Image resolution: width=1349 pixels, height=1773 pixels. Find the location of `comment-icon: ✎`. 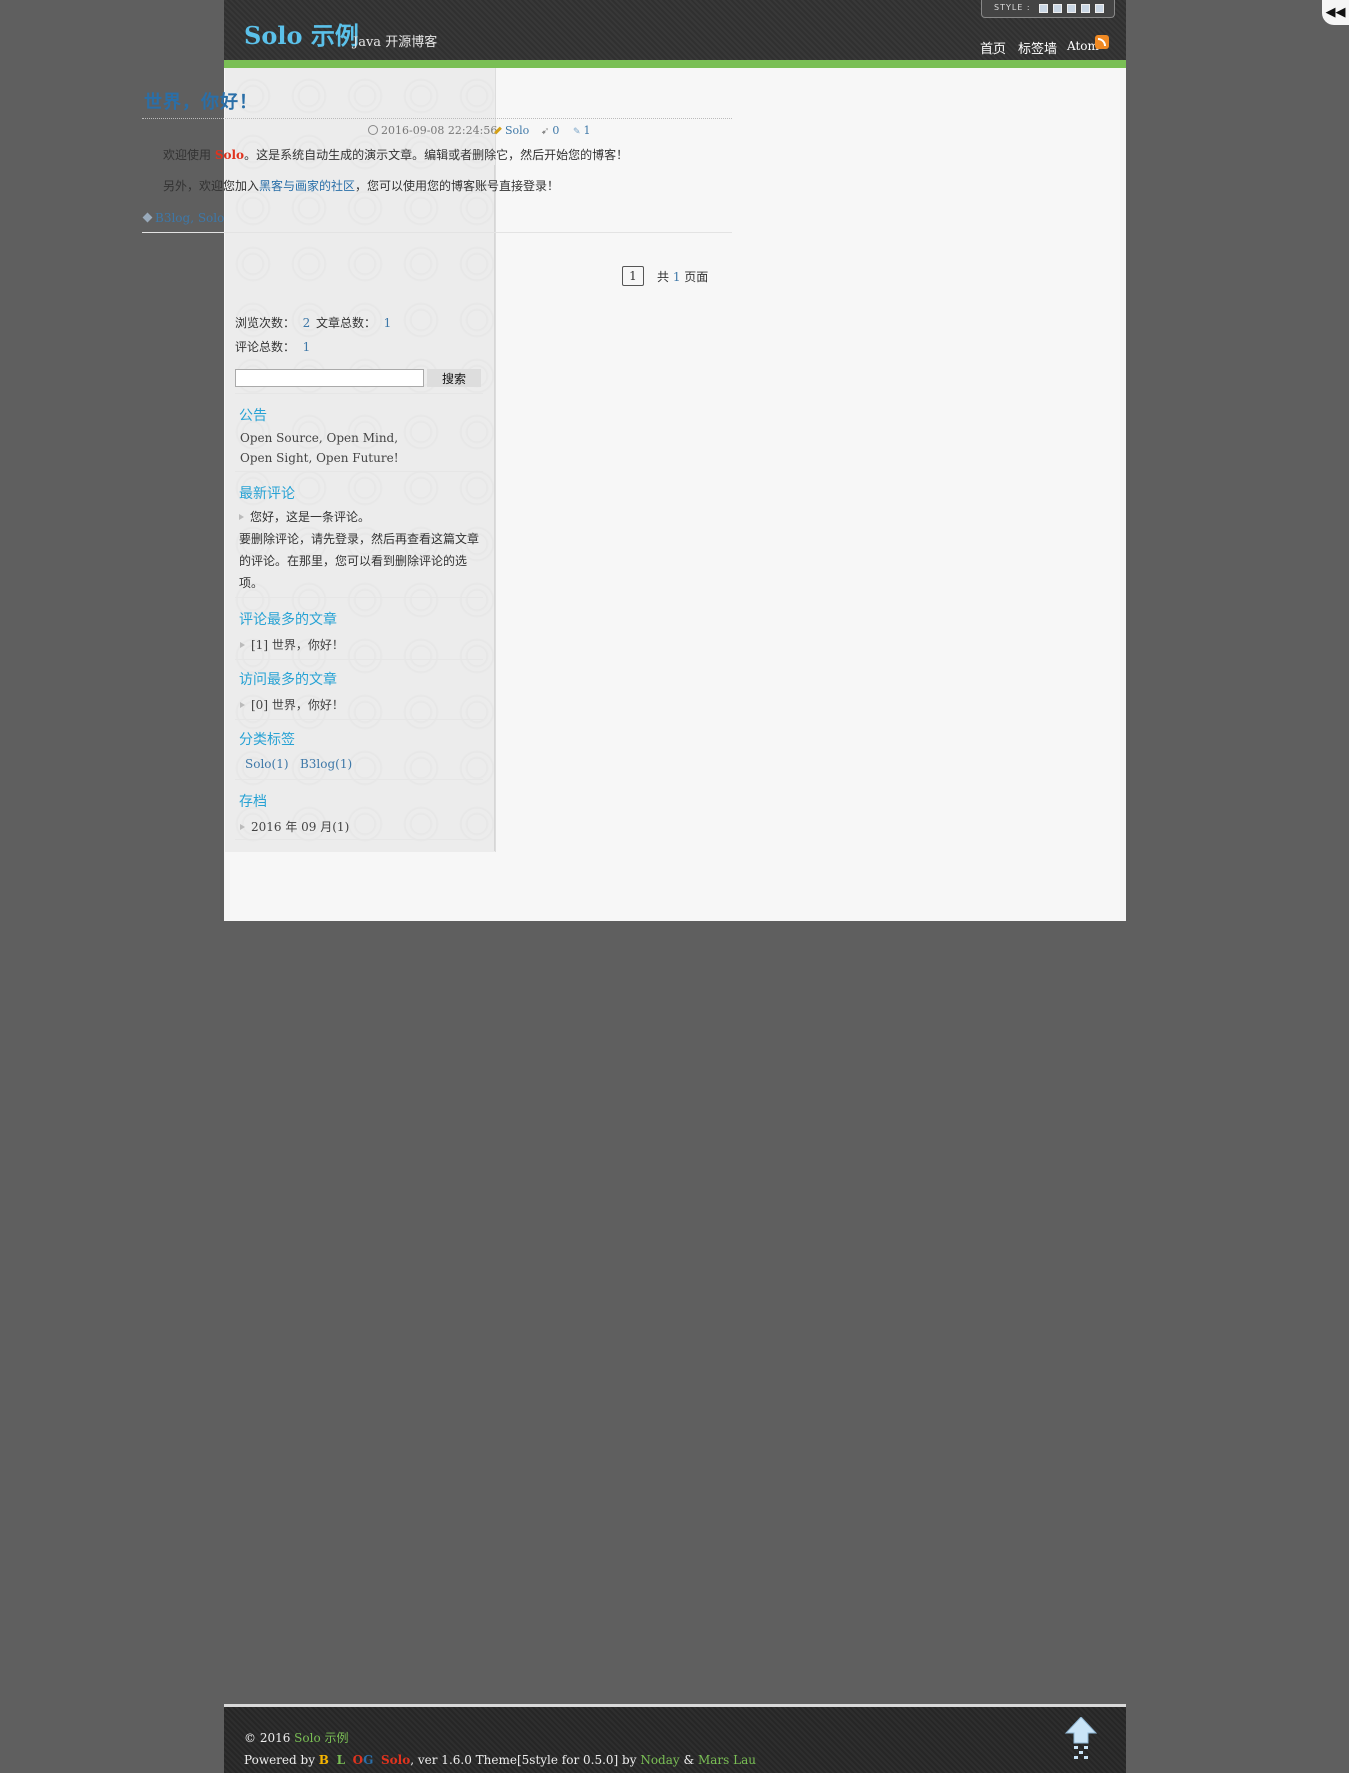

comment-icon: ✎ is located at coordinates (577, 132).